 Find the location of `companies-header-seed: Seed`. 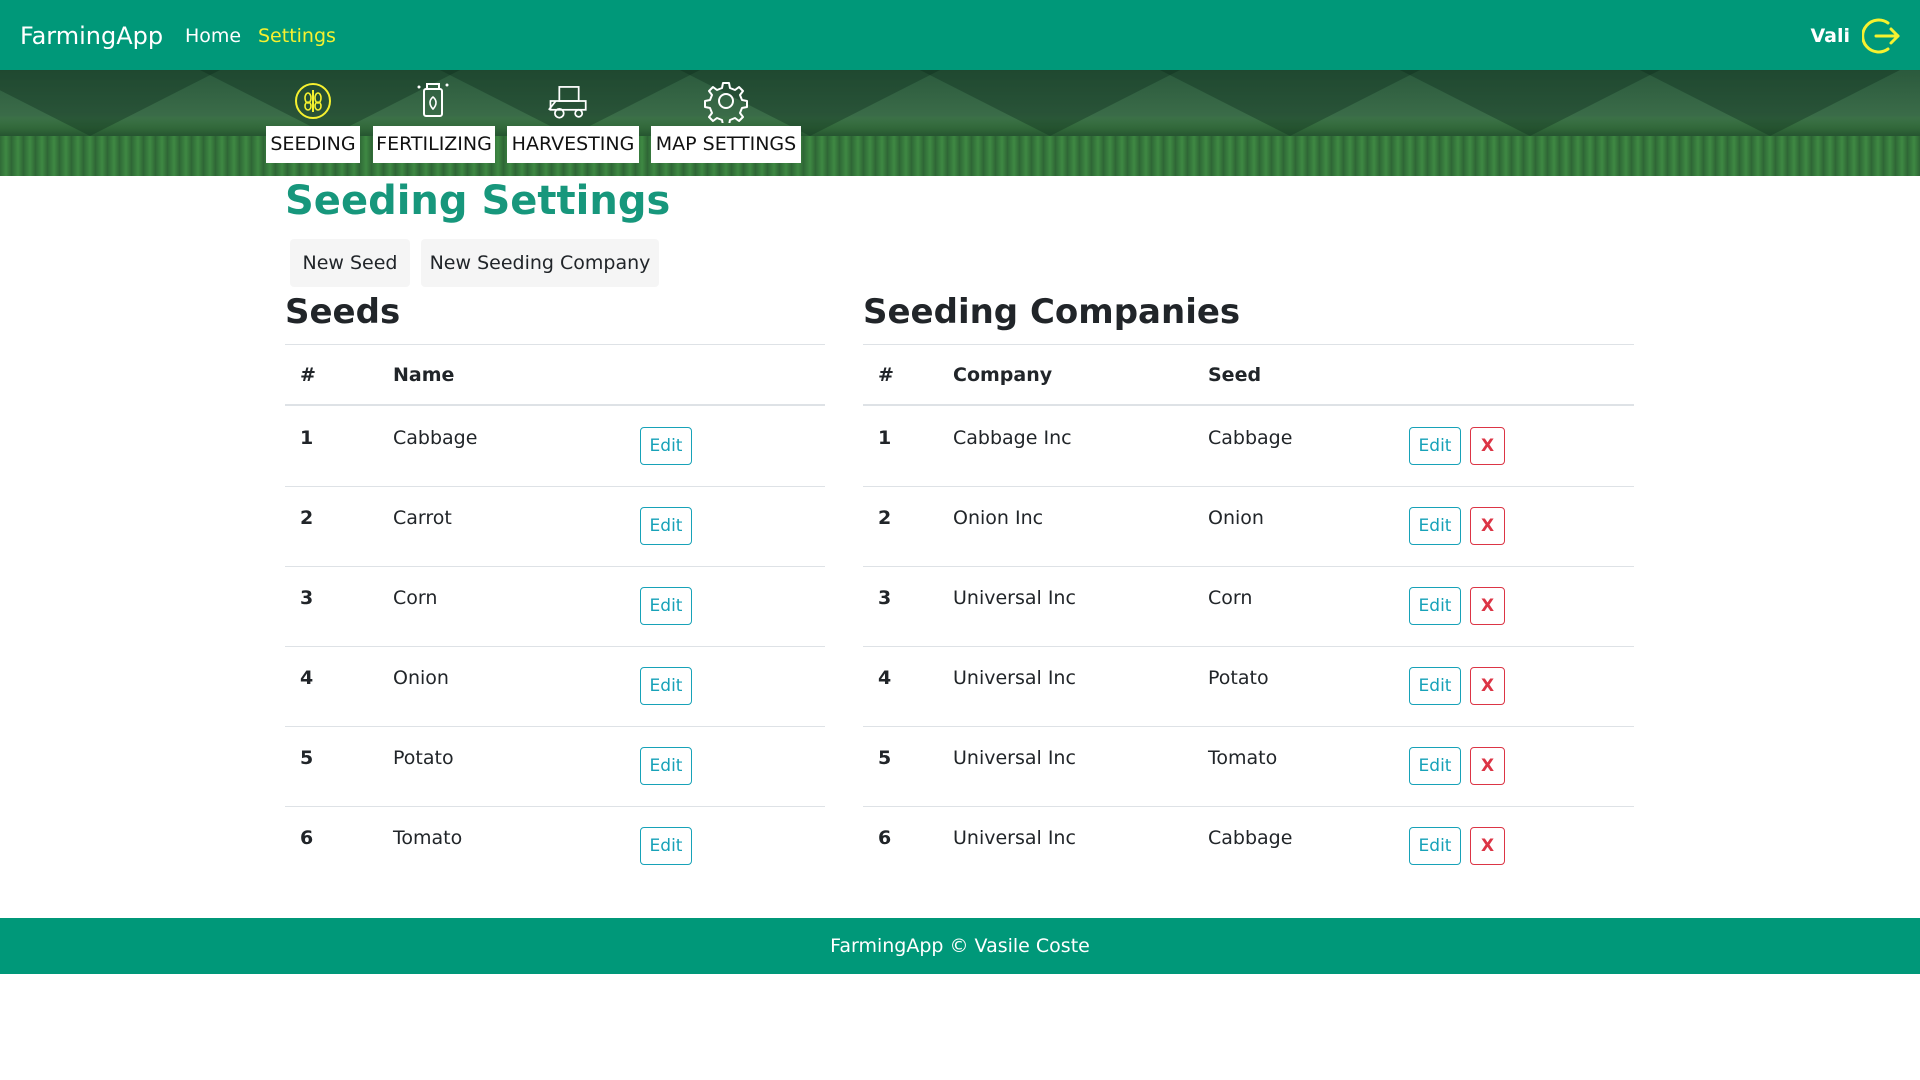

companies-header-seed: Seed is located at coordinates (1235, 375).